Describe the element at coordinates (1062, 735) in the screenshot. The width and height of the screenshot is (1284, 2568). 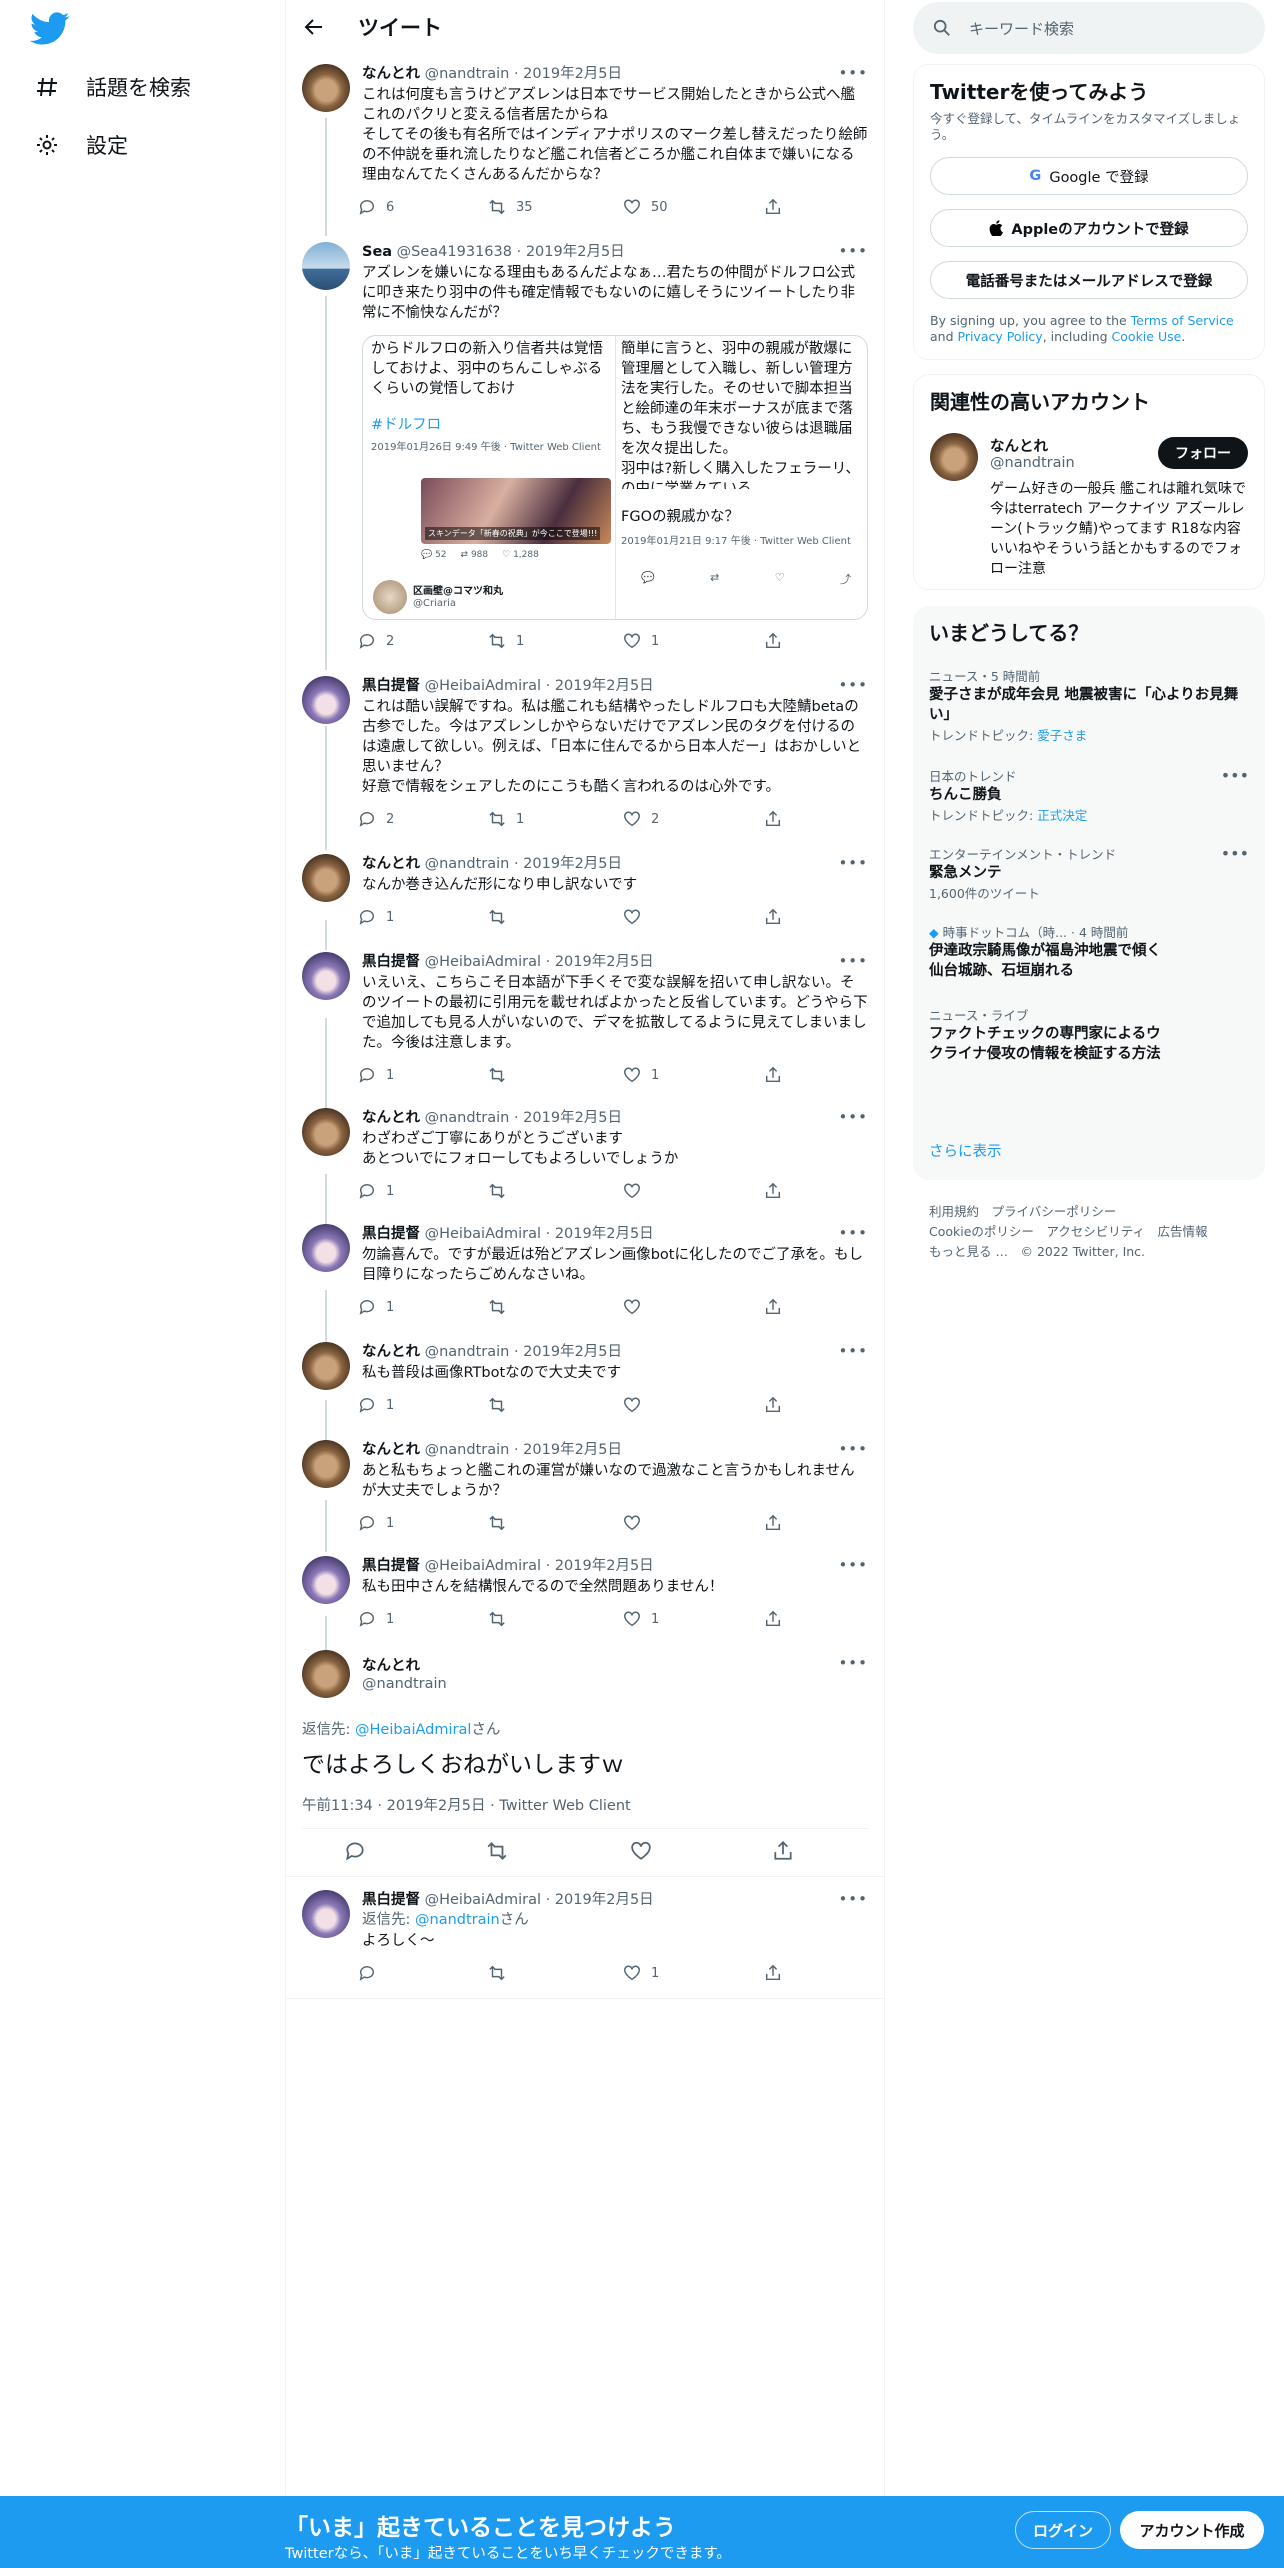
I see `trend-topic-link: 愛子さま` at that location.